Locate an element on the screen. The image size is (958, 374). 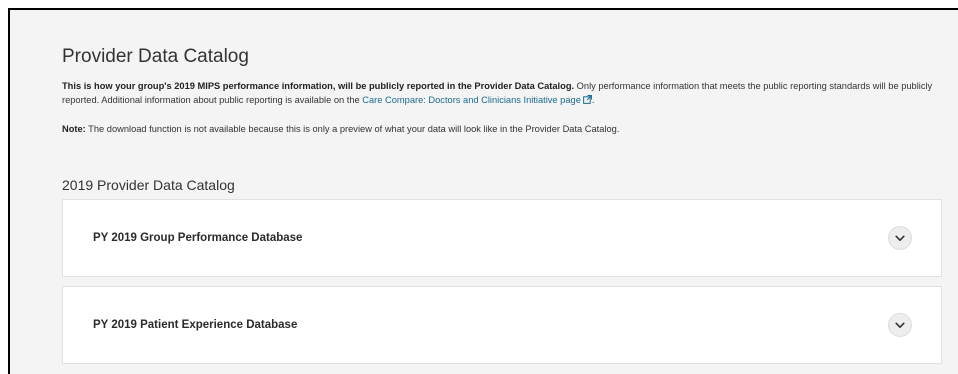
accordion-title: PY 2019 Group Performance Database is located at coordinates (198, 238).